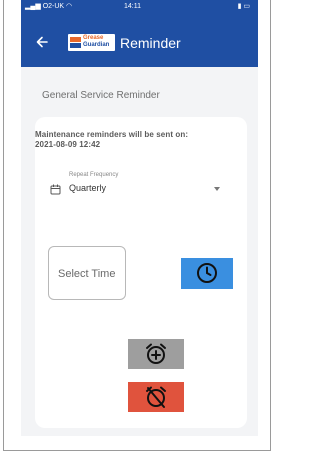 The image size is (320, 453). What do you see at coordinates (243, 6) in the screenshot?
I see `battery-icon: ▮ ▭` at bounding box center [243, 6].